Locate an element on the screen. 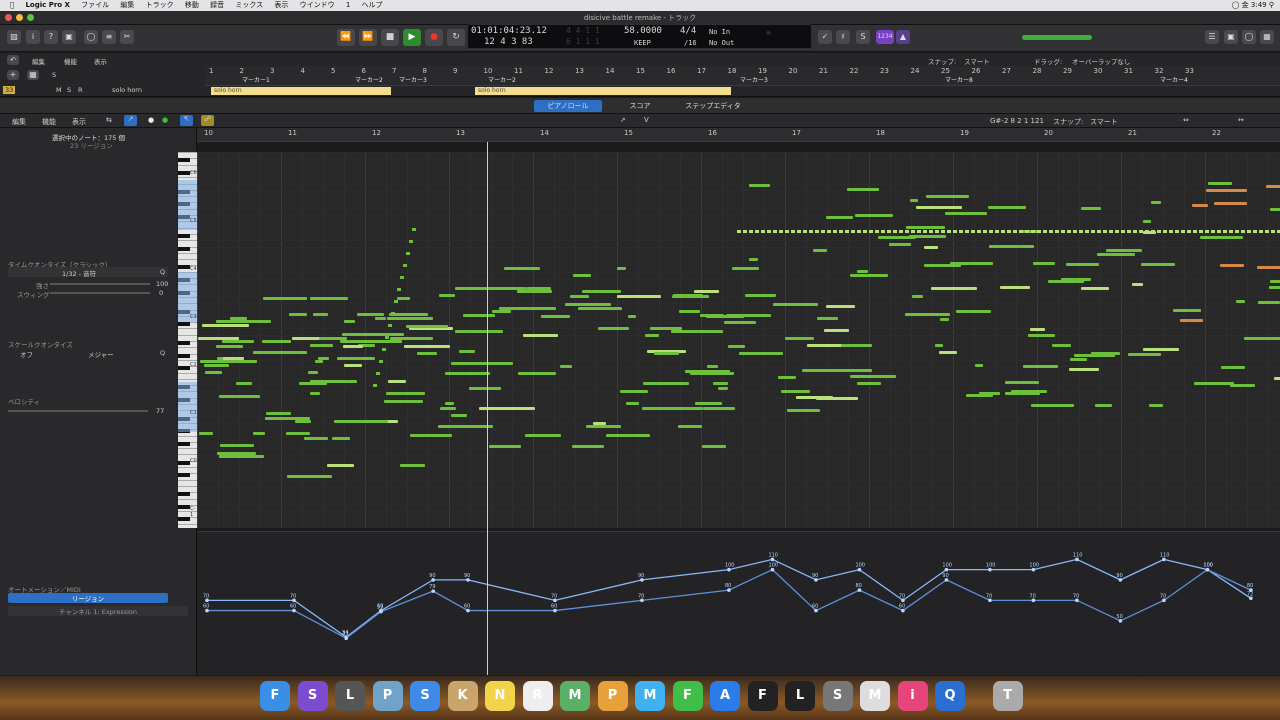  tab-step-editor: ステップエディタ is located at coordinates (713, 106).